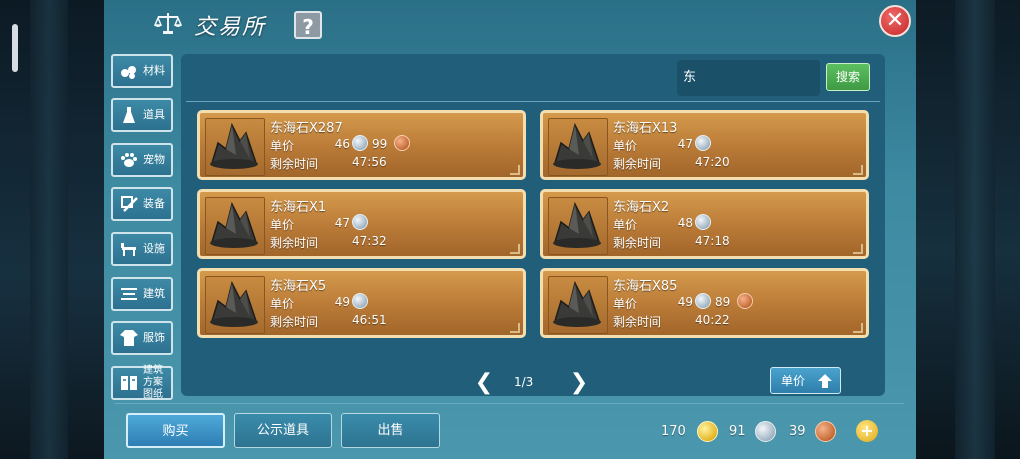 Image resolution: width=1020 pixels, height=459 pixels. What do you see at coordinates (707, 431) in the screenshot?
I see `gold-coin-icon` at bounding box center [707, 431].